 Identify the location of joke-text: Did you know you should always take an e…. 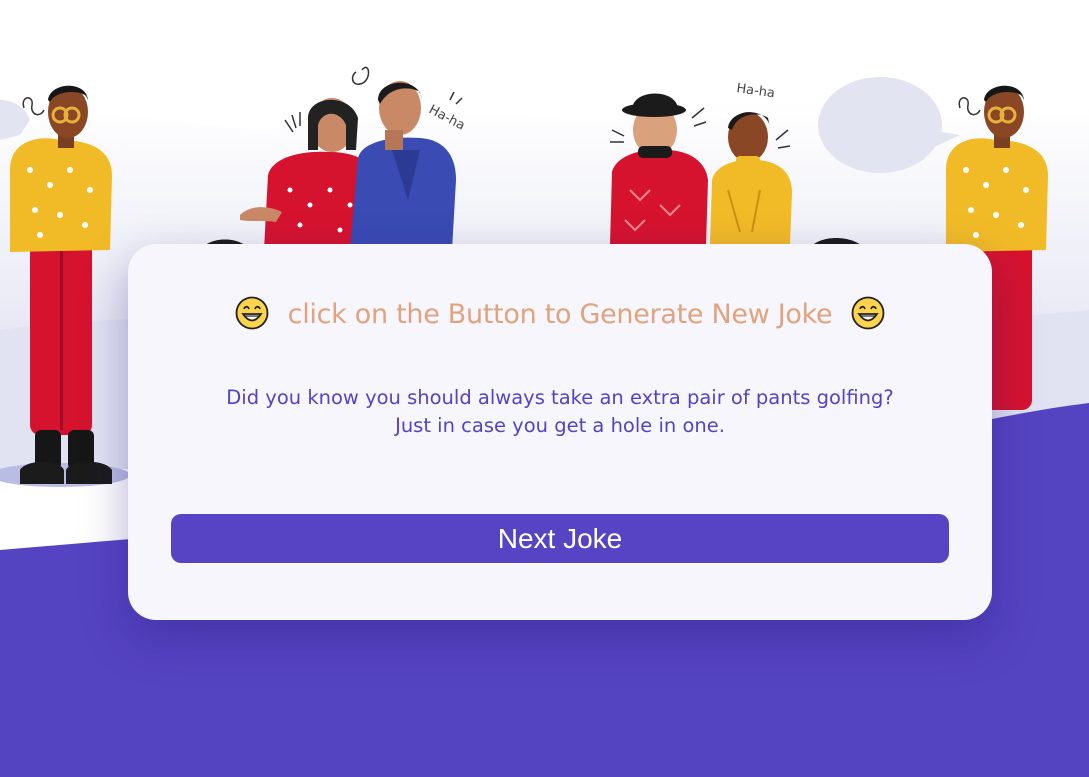
(560, 412).